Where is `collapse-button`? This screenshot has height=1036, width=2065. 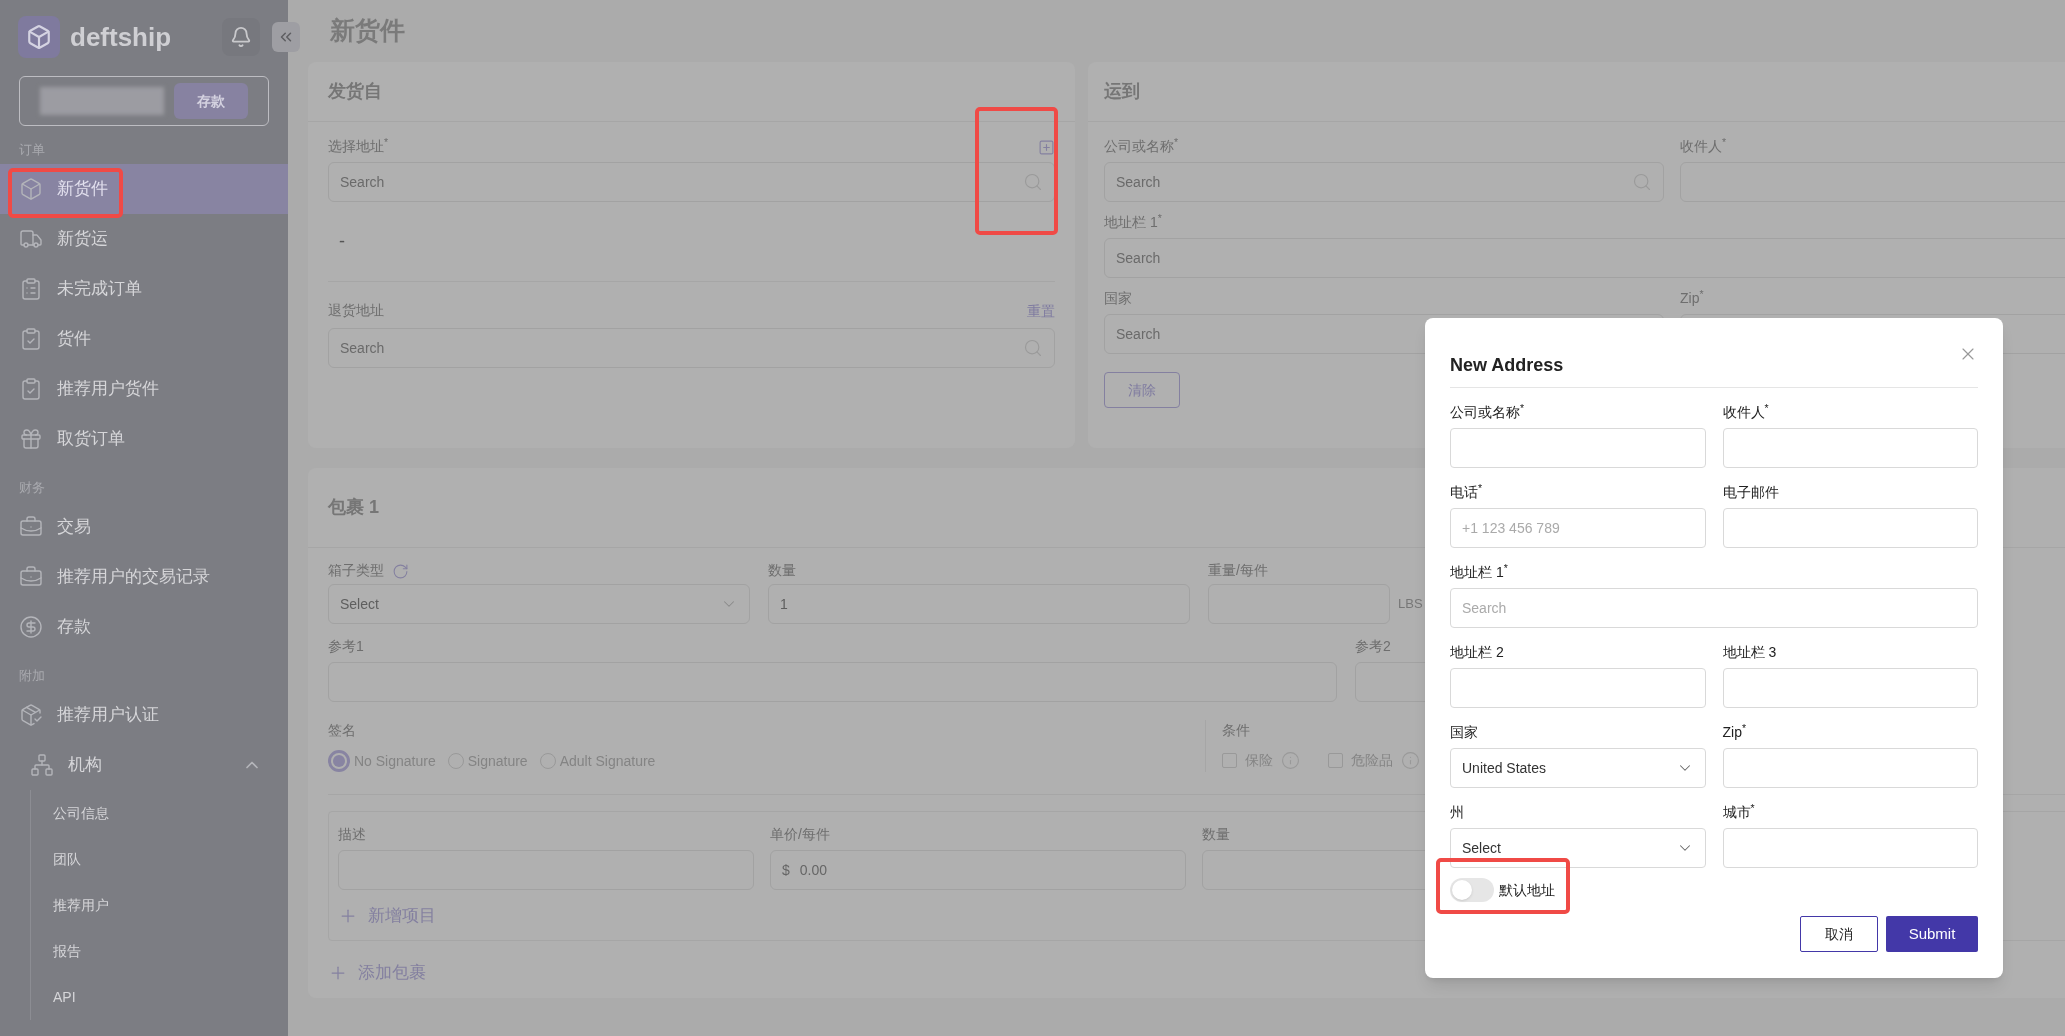 collapse-button is located at coordinates (286, 37).